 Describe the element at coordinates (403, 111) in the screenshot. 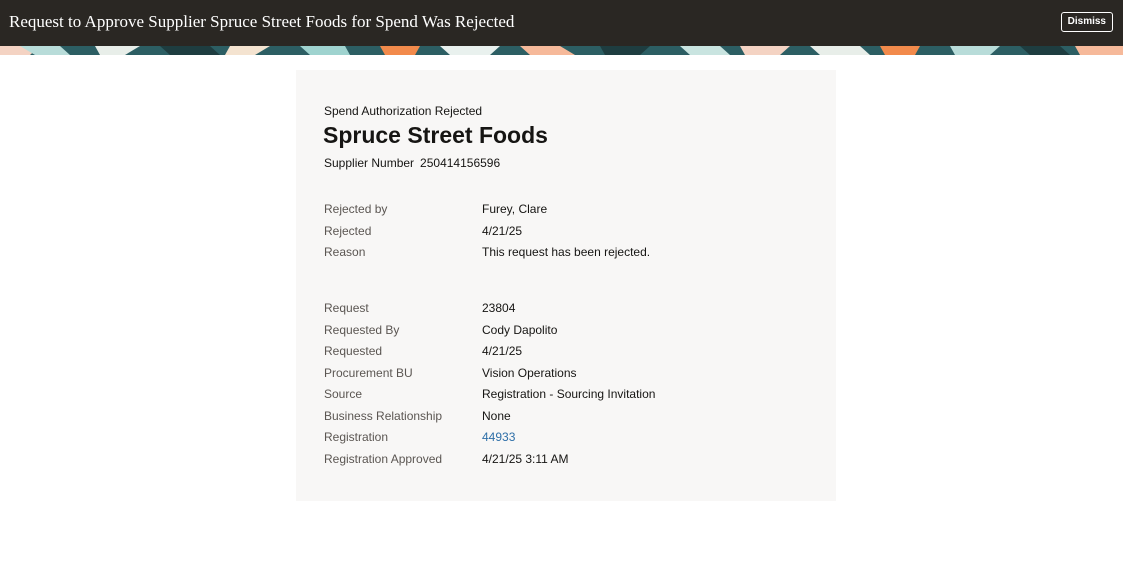

I see `notification-status: Spend Authorization Rejected` at that location.